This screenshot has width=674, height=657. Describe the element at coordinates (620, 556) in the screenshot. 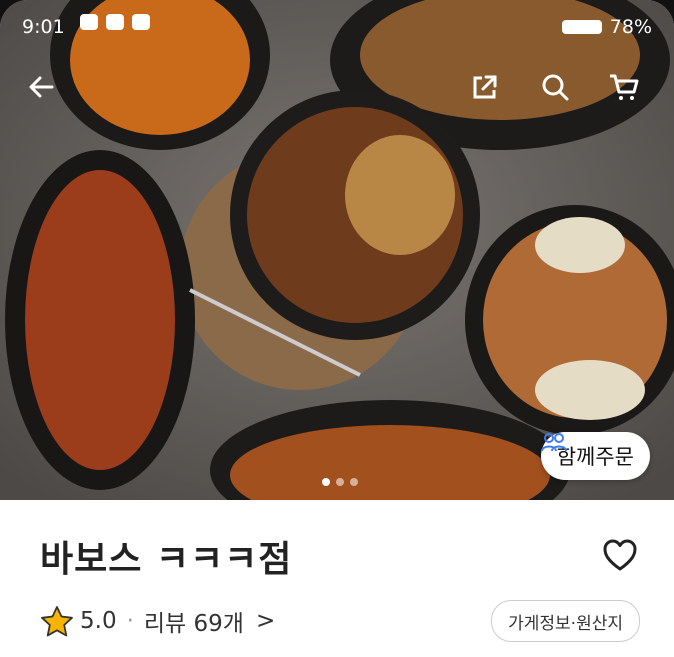

I see `favorite-heart-icon` at that location.